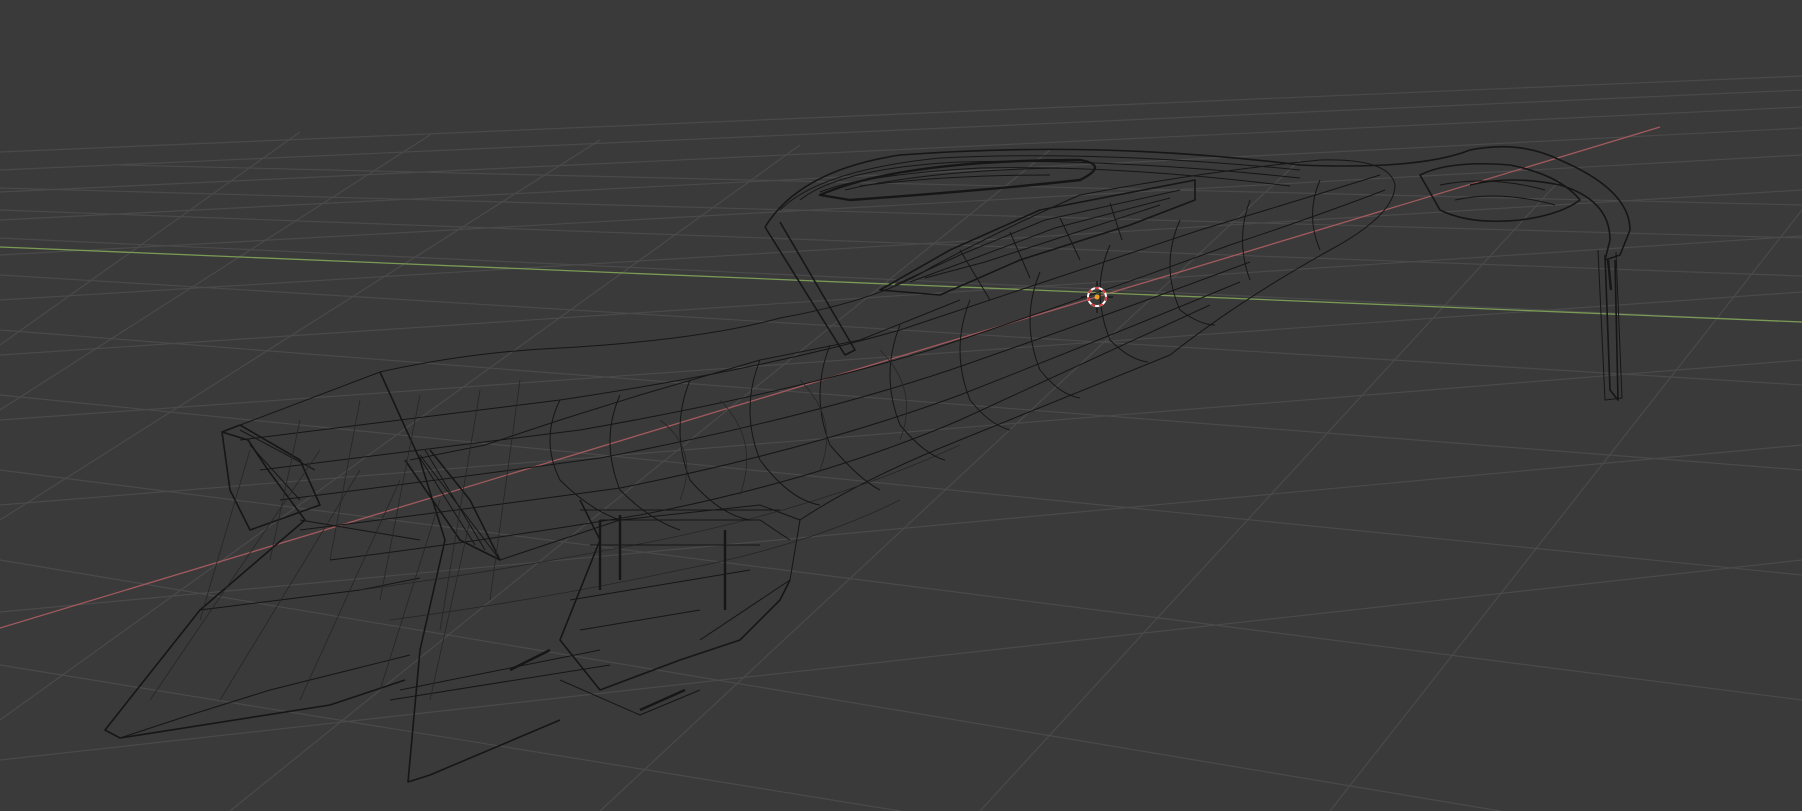 This screenshot has width=1802, height=811. I want to click on 3d-cursor, so click(1097, 297).